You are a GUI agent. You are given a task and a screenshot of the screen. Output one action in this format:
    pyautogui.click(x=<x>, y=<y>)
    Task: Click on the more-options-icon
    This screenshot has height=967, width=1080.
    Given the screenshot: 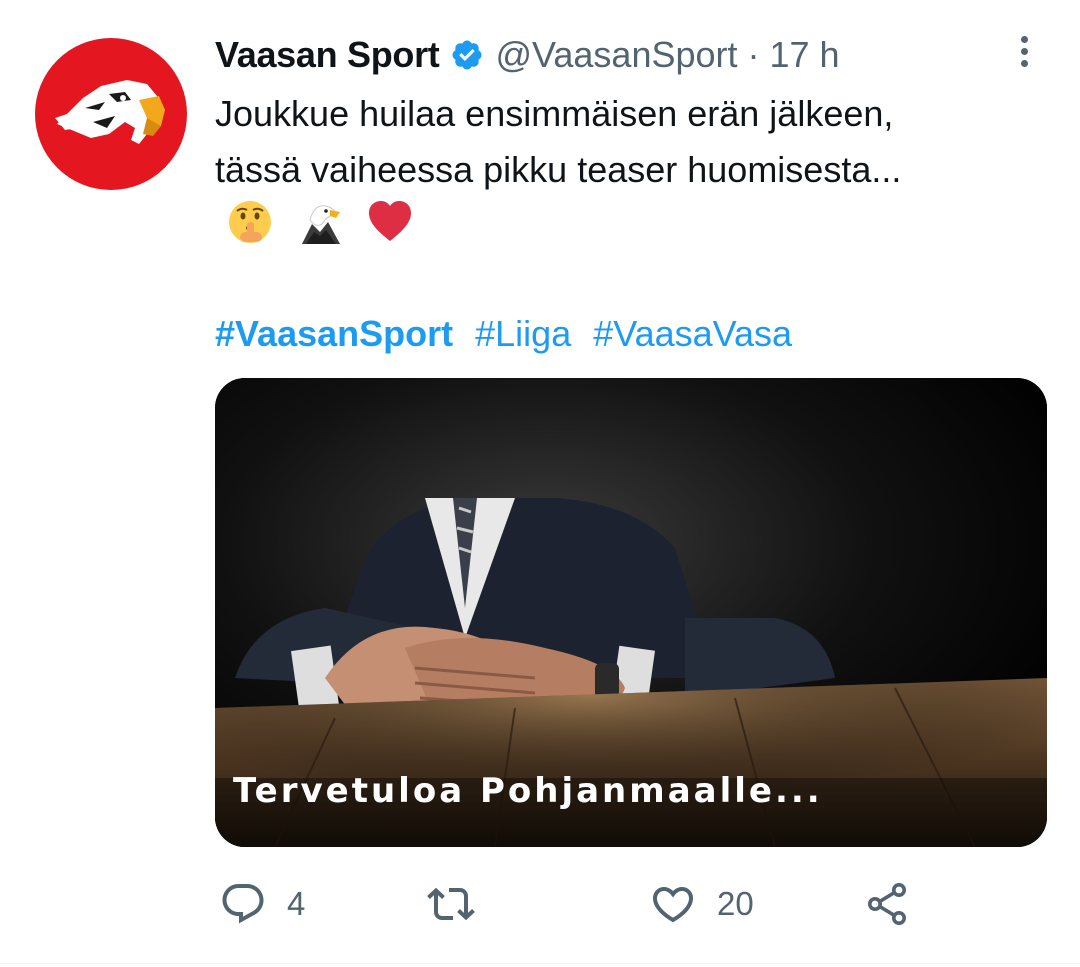 What is the action you would take?
    pyautogui.click(x=1024, y=54)
    